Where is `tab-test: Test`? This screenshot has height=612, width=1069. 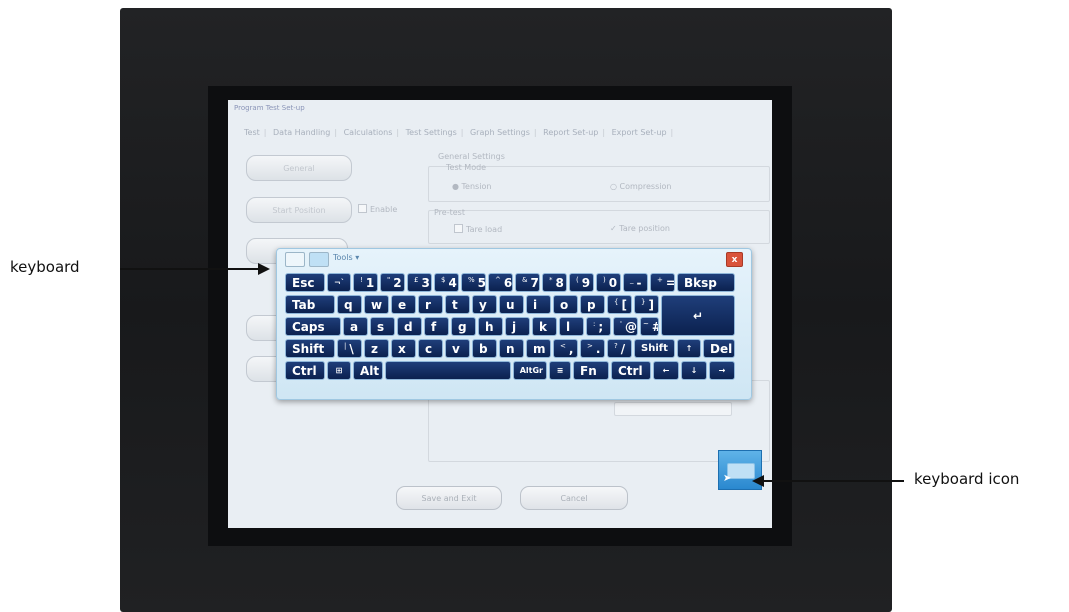
tab-test: Test is located at coordinates (252, 132).